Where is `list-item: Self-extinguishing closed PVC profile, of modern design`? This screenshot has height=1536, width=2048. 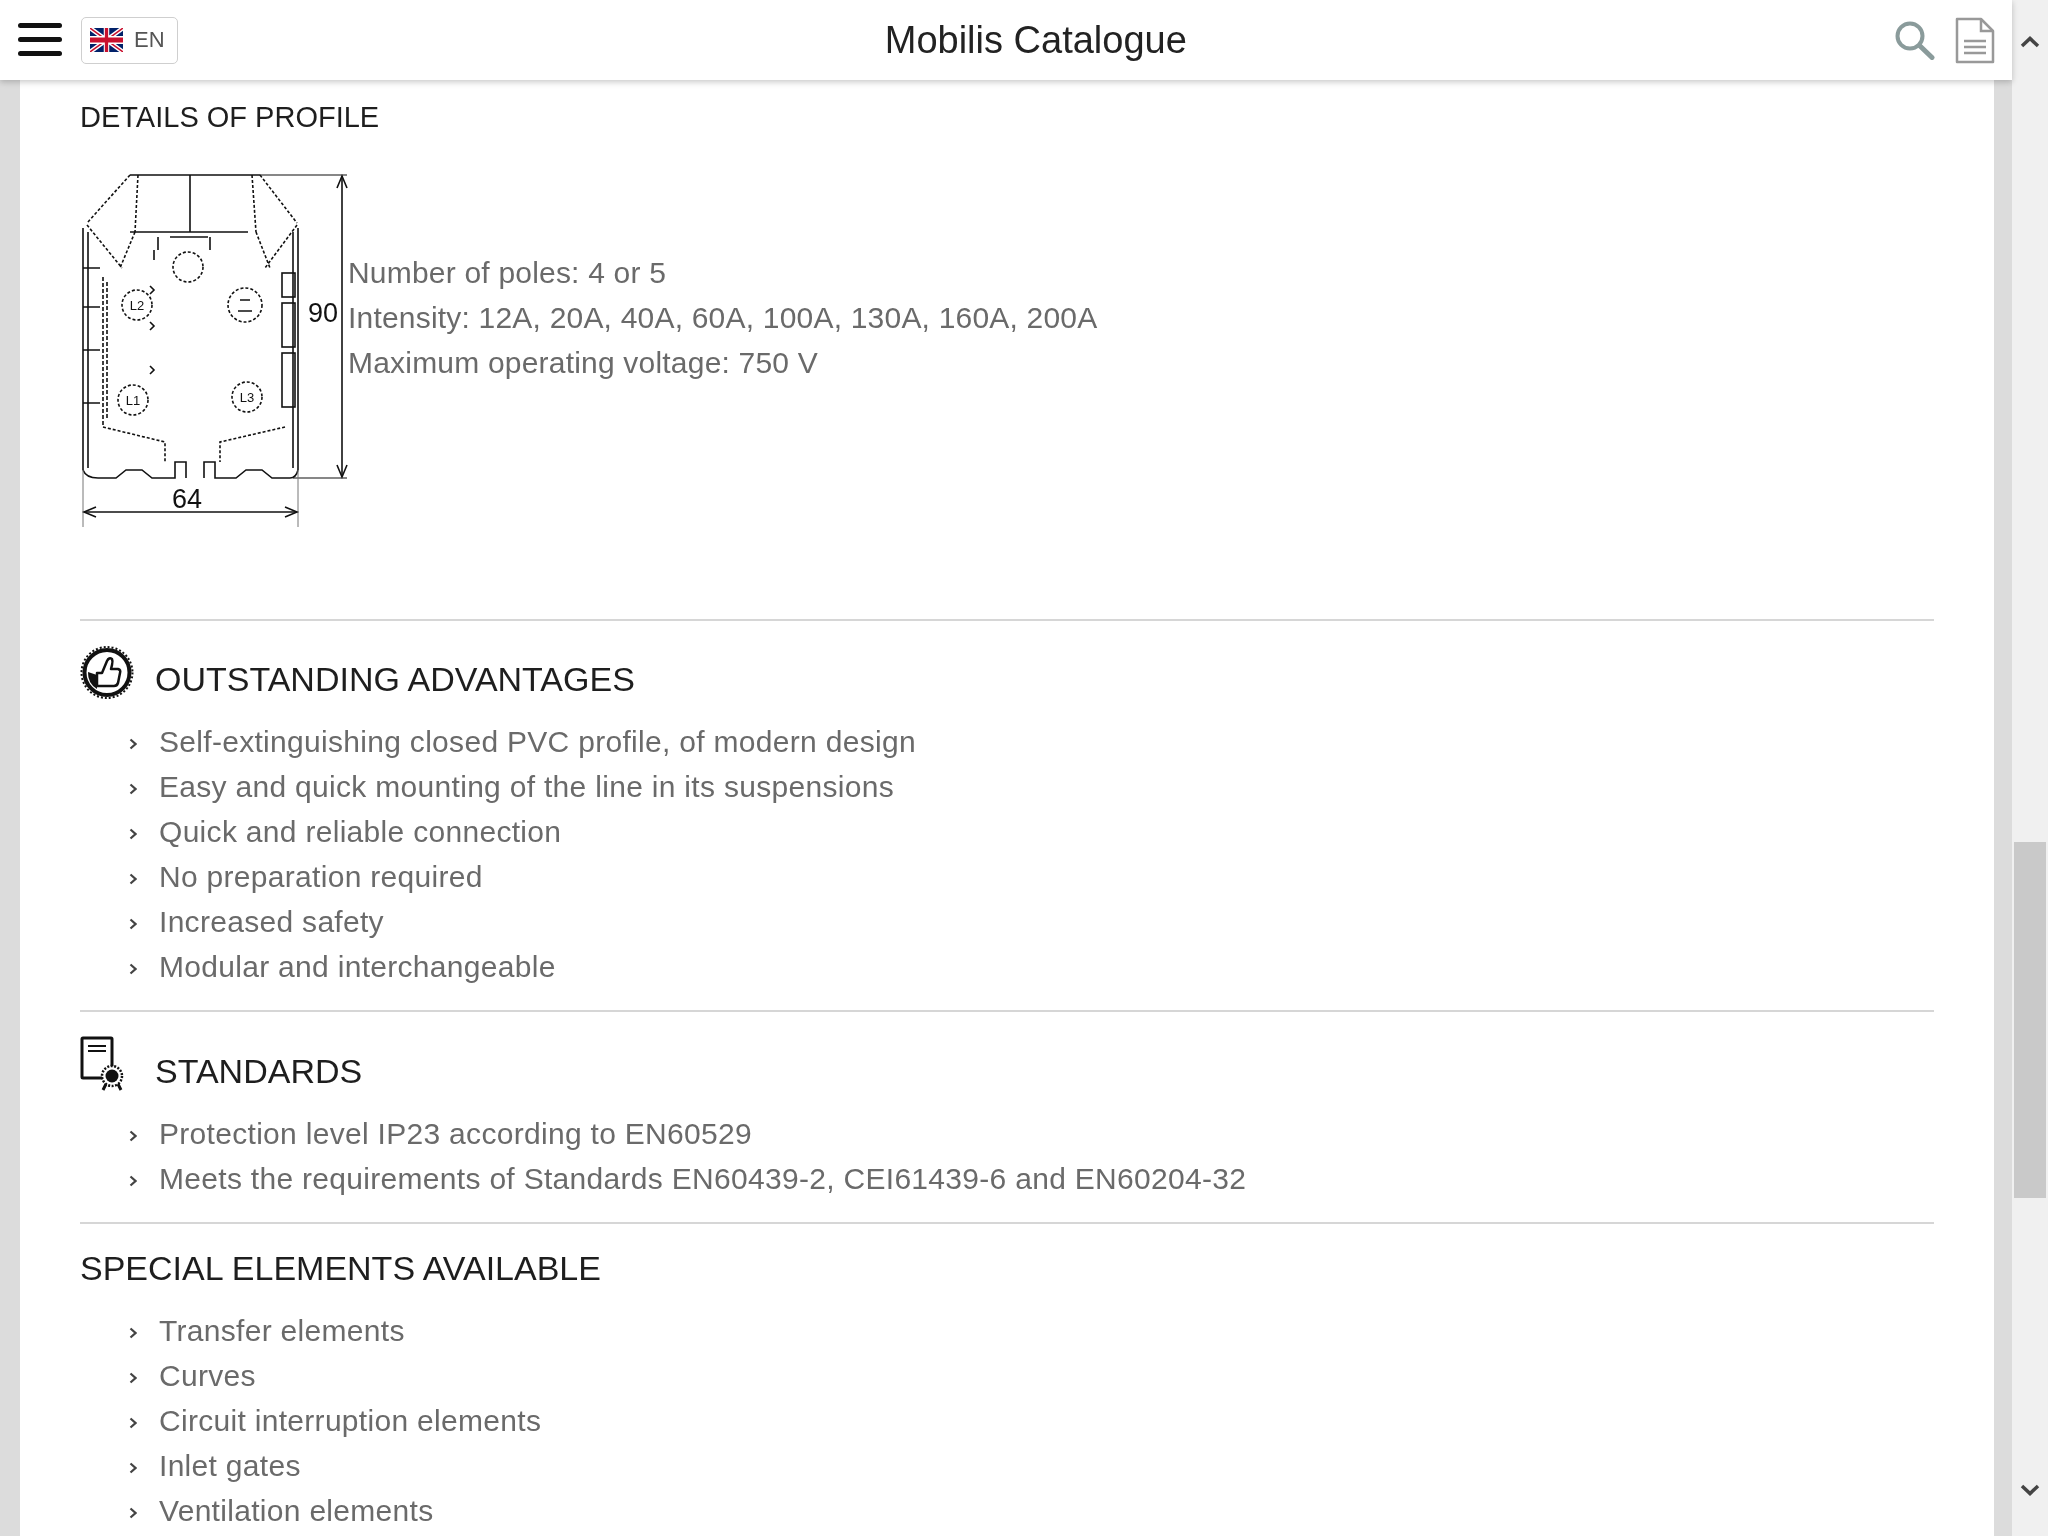
list-item: Self-extinguishing closed PVC profile, of modern design is located at coordinates (537, 742).